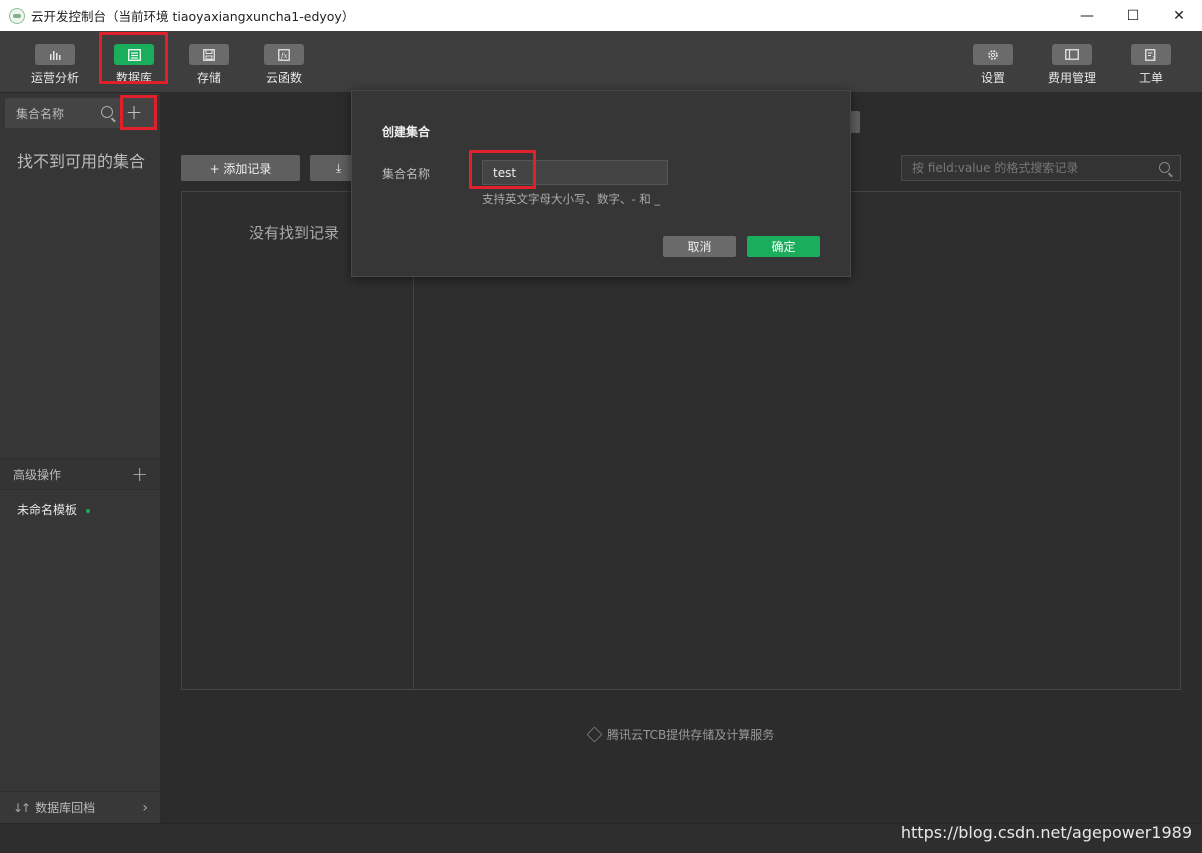  Describe the element at coordinates (1046, 832) in the screenshot. I see `watermark-text: https://blog.csdn.net/agepower1989` at that location.